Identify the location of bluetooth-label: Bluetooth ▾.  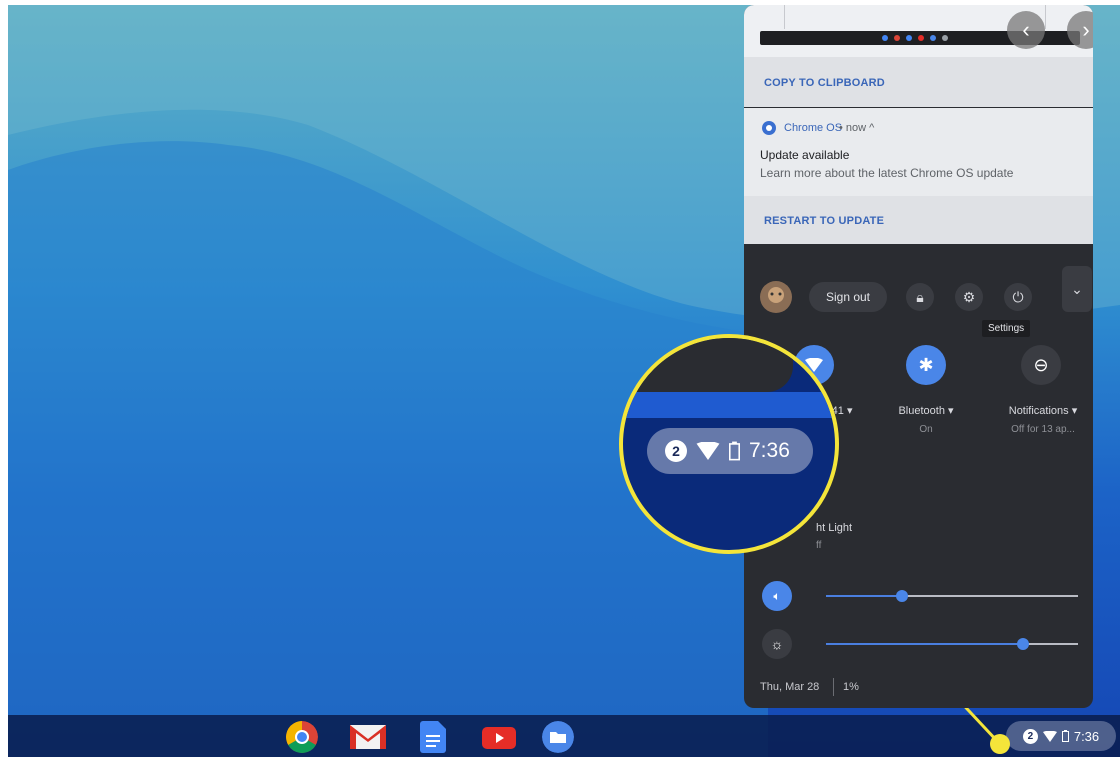
(926, 411).